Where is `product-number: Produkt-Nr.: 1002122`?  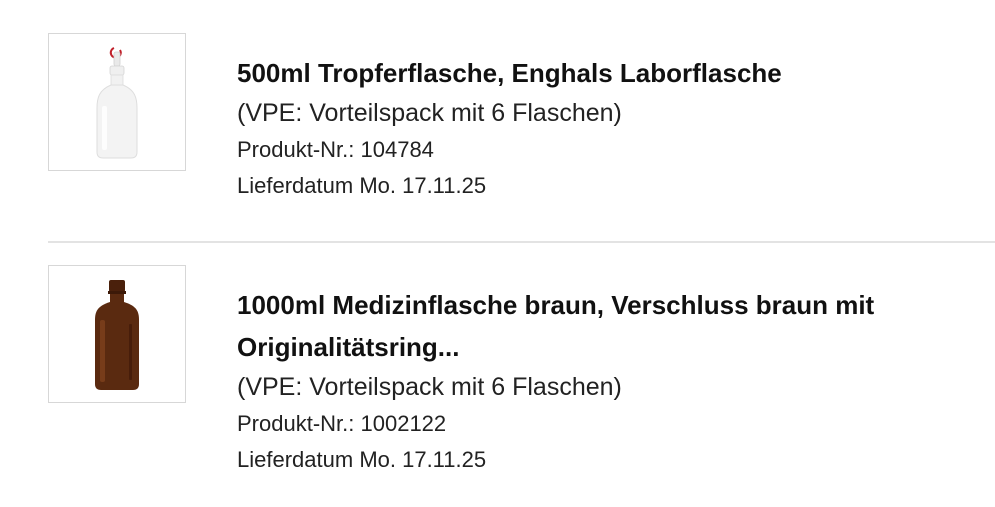 product-number: Produkt-Nr.: 1002122 is located at coordinates (607, 424).